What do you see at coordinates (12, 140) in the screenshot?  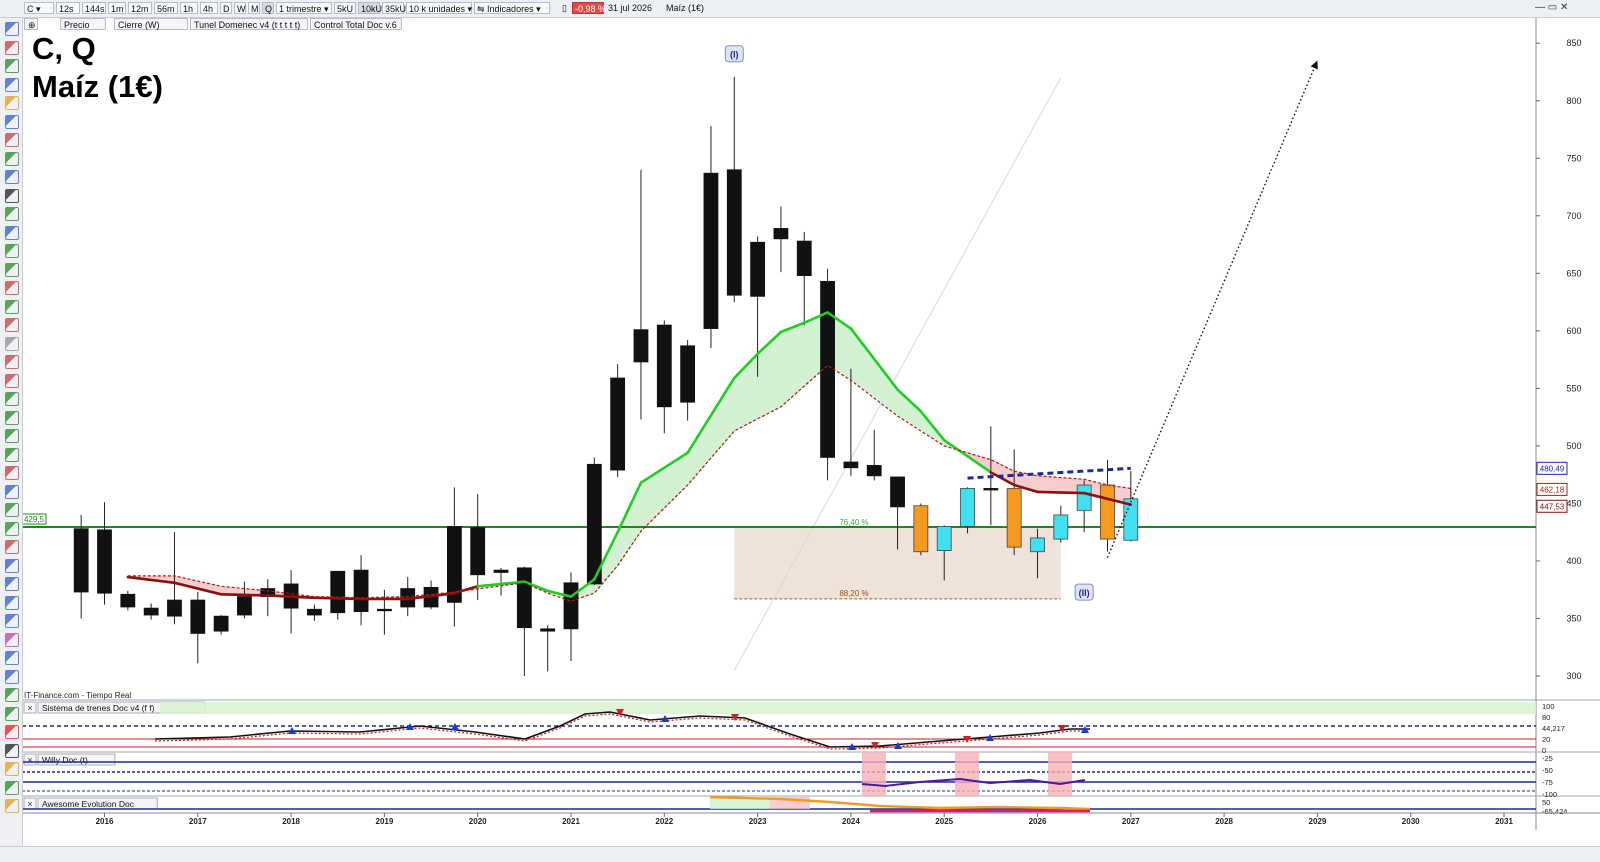 I see `drawing-tool-7-icon` at bounding box center [12, 140].